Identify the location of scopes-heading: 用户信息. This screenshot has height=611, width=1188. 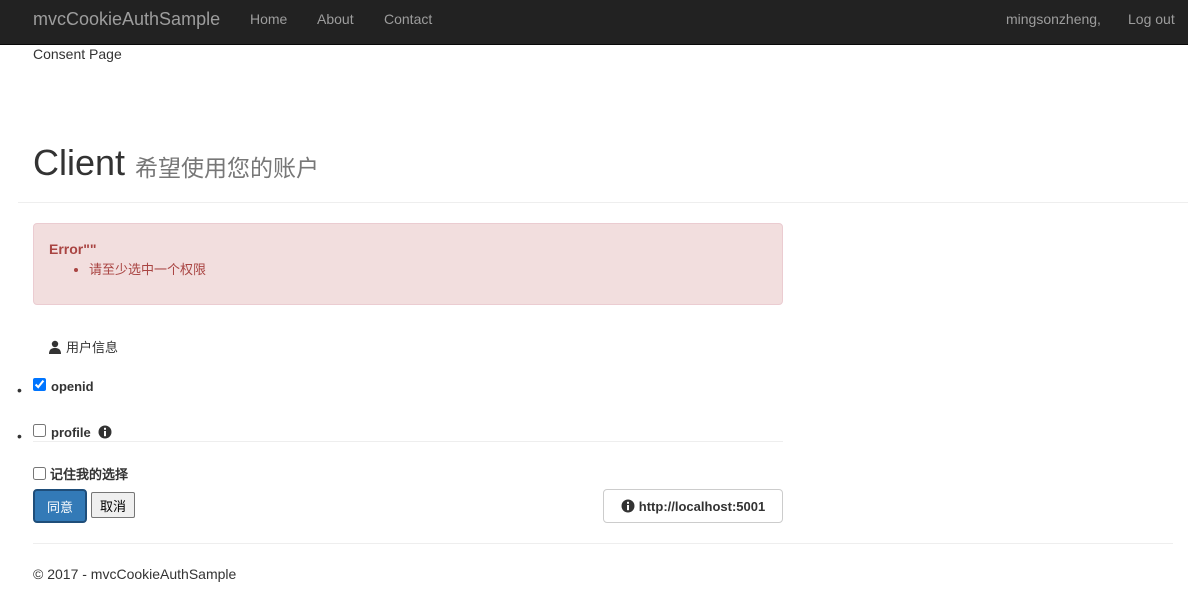
(83, 346).